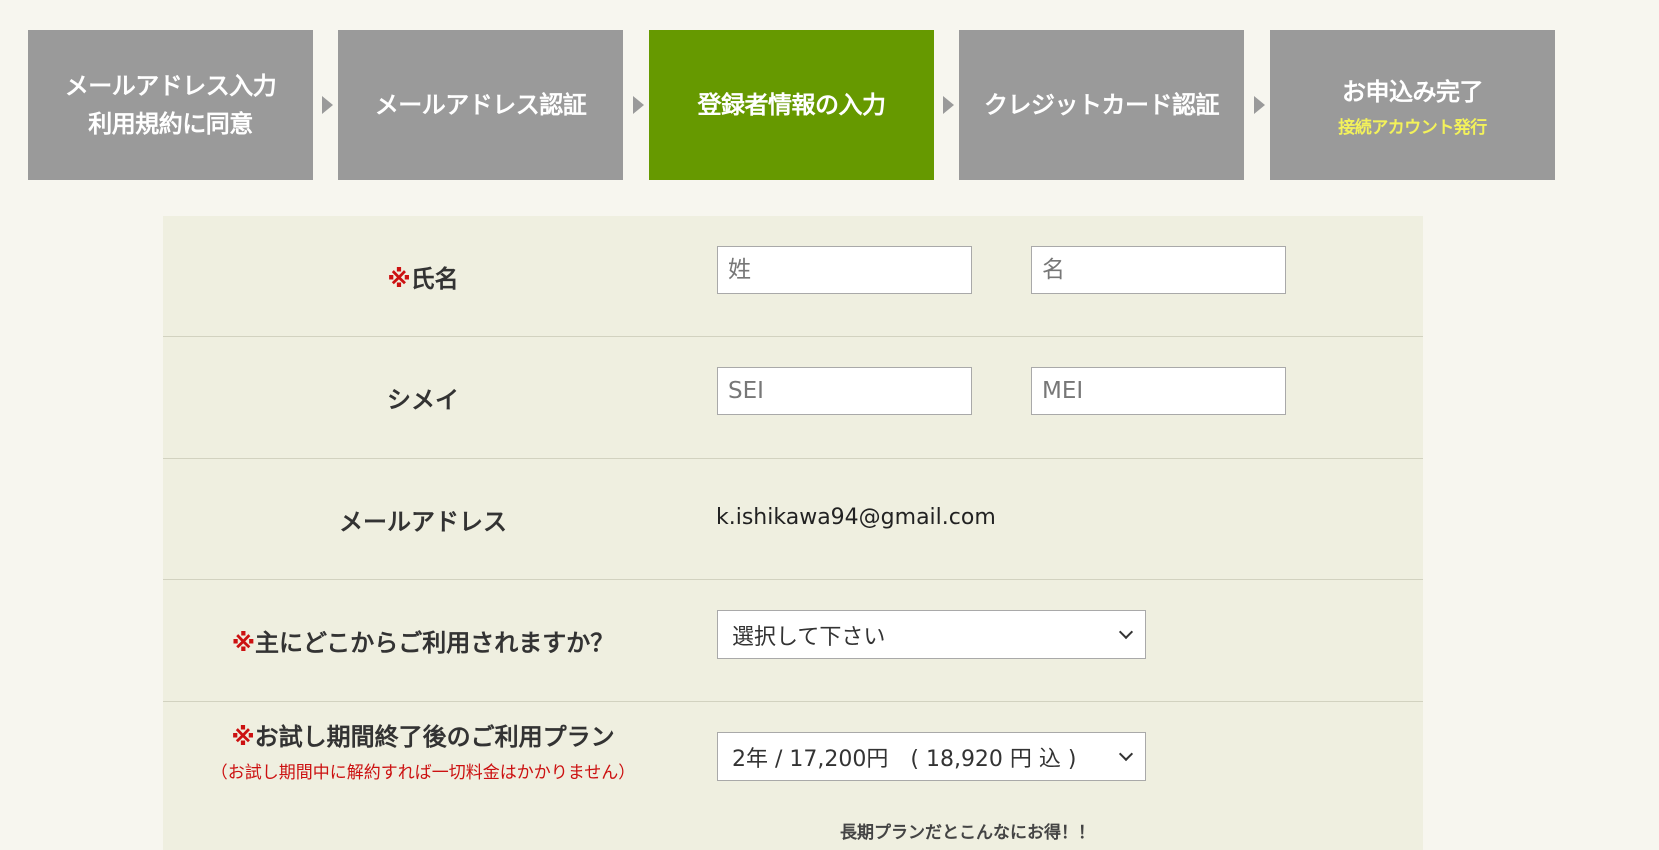  What do you see at coordinates (844, 391) in the screenshot?
I see `last-name-kana-input` at bounding box center [844, 391].